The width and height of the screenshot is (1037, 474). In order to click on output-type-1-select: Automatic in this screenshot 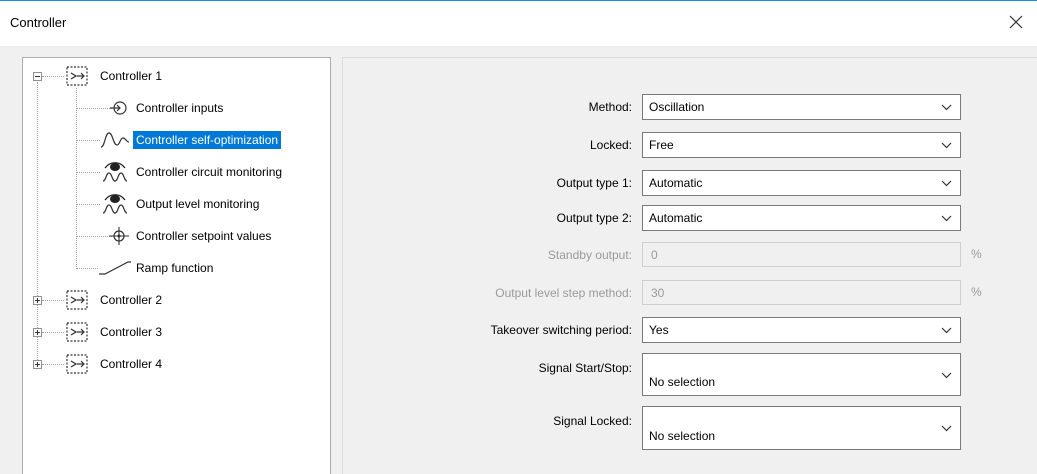, I will do `click(801, 183)`.